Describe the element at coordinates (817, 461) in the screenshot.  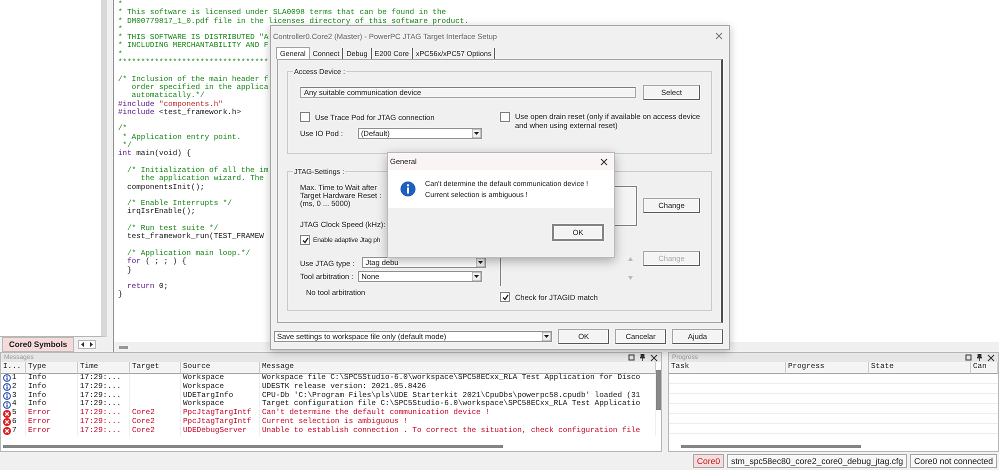
I see `status-item: stm_spc58ec80_core2_core0_debug_jtag.cfg` at that location.